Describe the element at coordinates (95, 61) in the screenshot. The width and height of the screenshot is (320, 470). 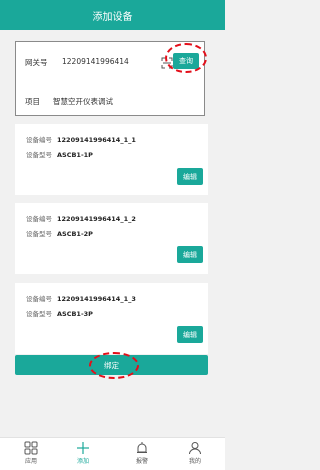
I see `gateway-input: 12209141996414` at that location.